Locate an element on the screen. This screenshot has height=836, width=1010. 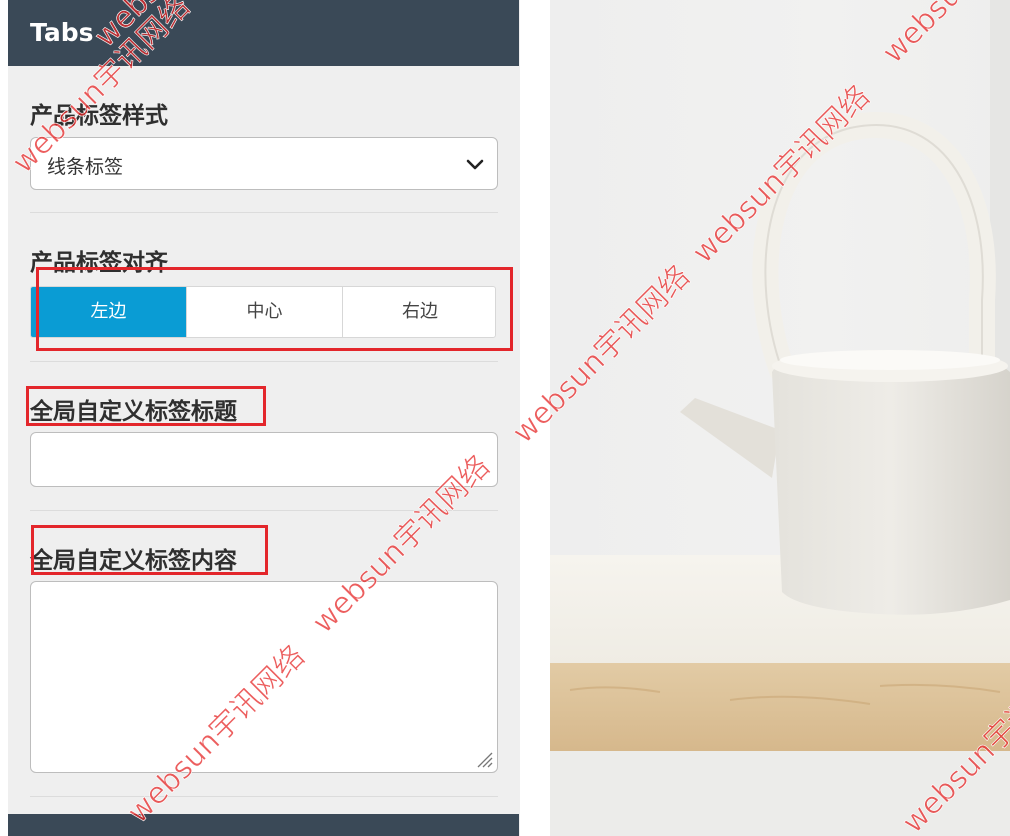
resize-handle-icon is located at coordinates (484, 759).